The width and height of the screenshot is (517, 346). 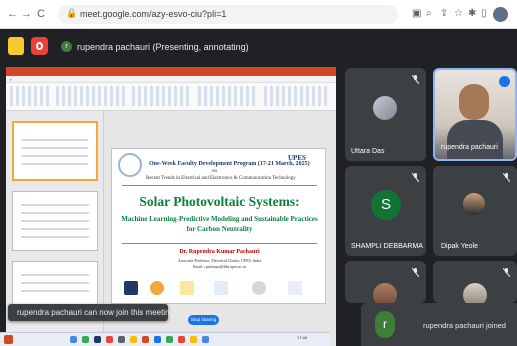 I want to click on fdp-logo-icon, so click(x=130, y=165).